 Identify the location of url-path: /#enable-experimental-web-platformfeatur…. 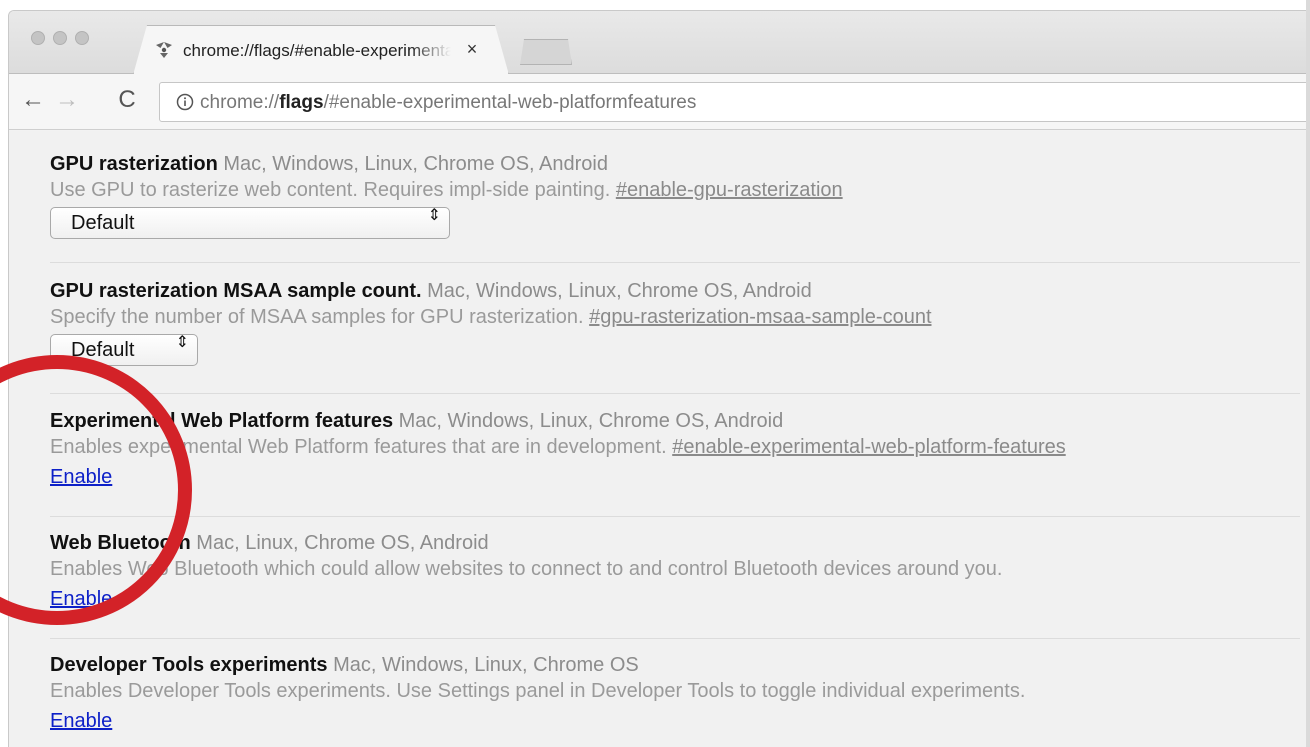
(510, 102).